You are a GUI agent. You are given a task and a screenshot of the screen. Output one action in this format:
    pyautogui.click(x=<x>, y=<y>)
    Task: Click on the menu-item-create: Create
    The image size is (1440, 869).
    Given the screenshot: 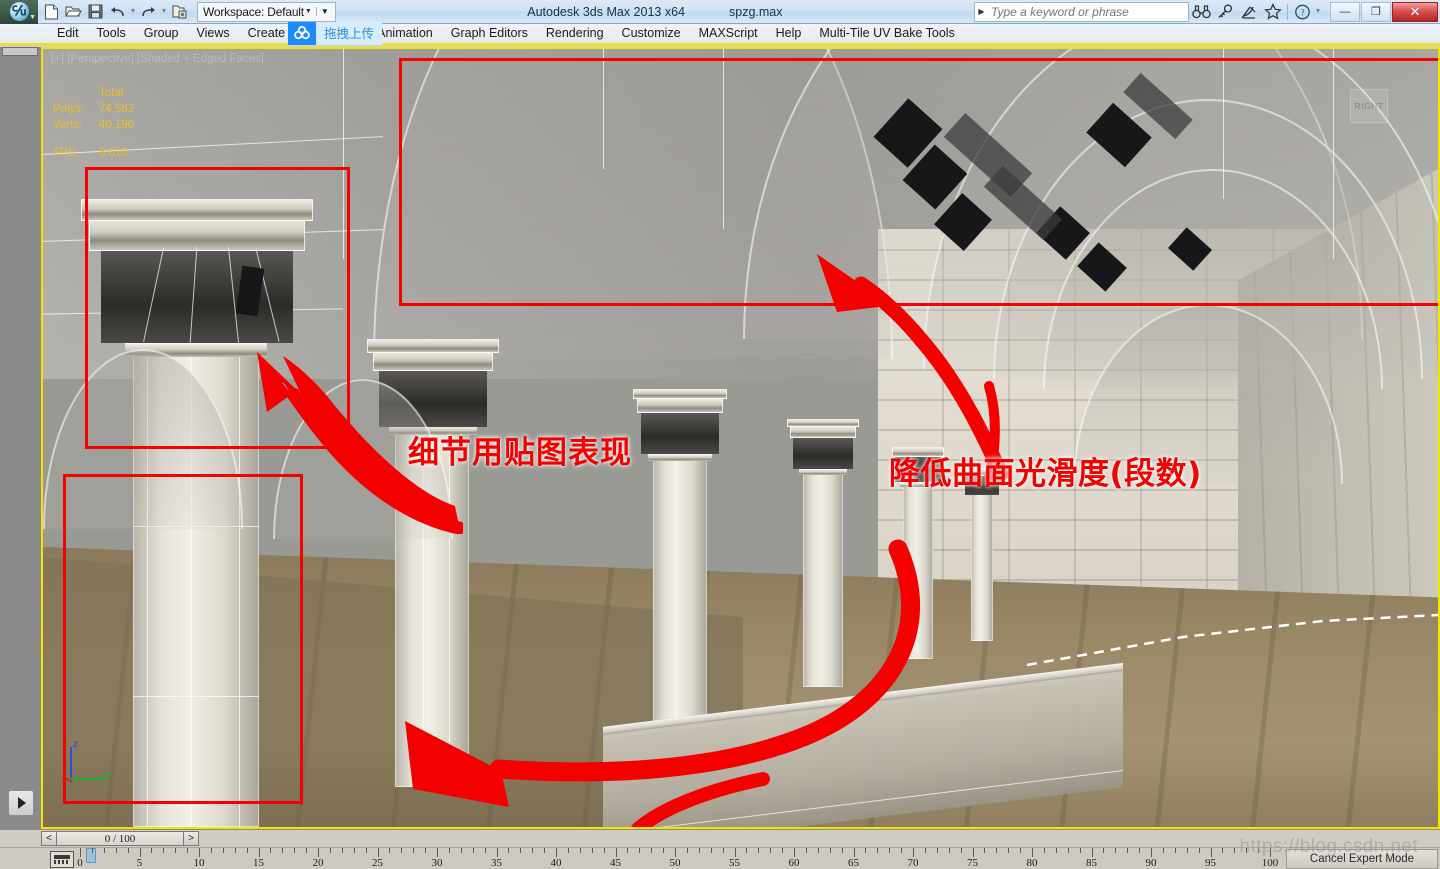 What is the action you would take?
    pyautogui.click(x=267, y=33)
    